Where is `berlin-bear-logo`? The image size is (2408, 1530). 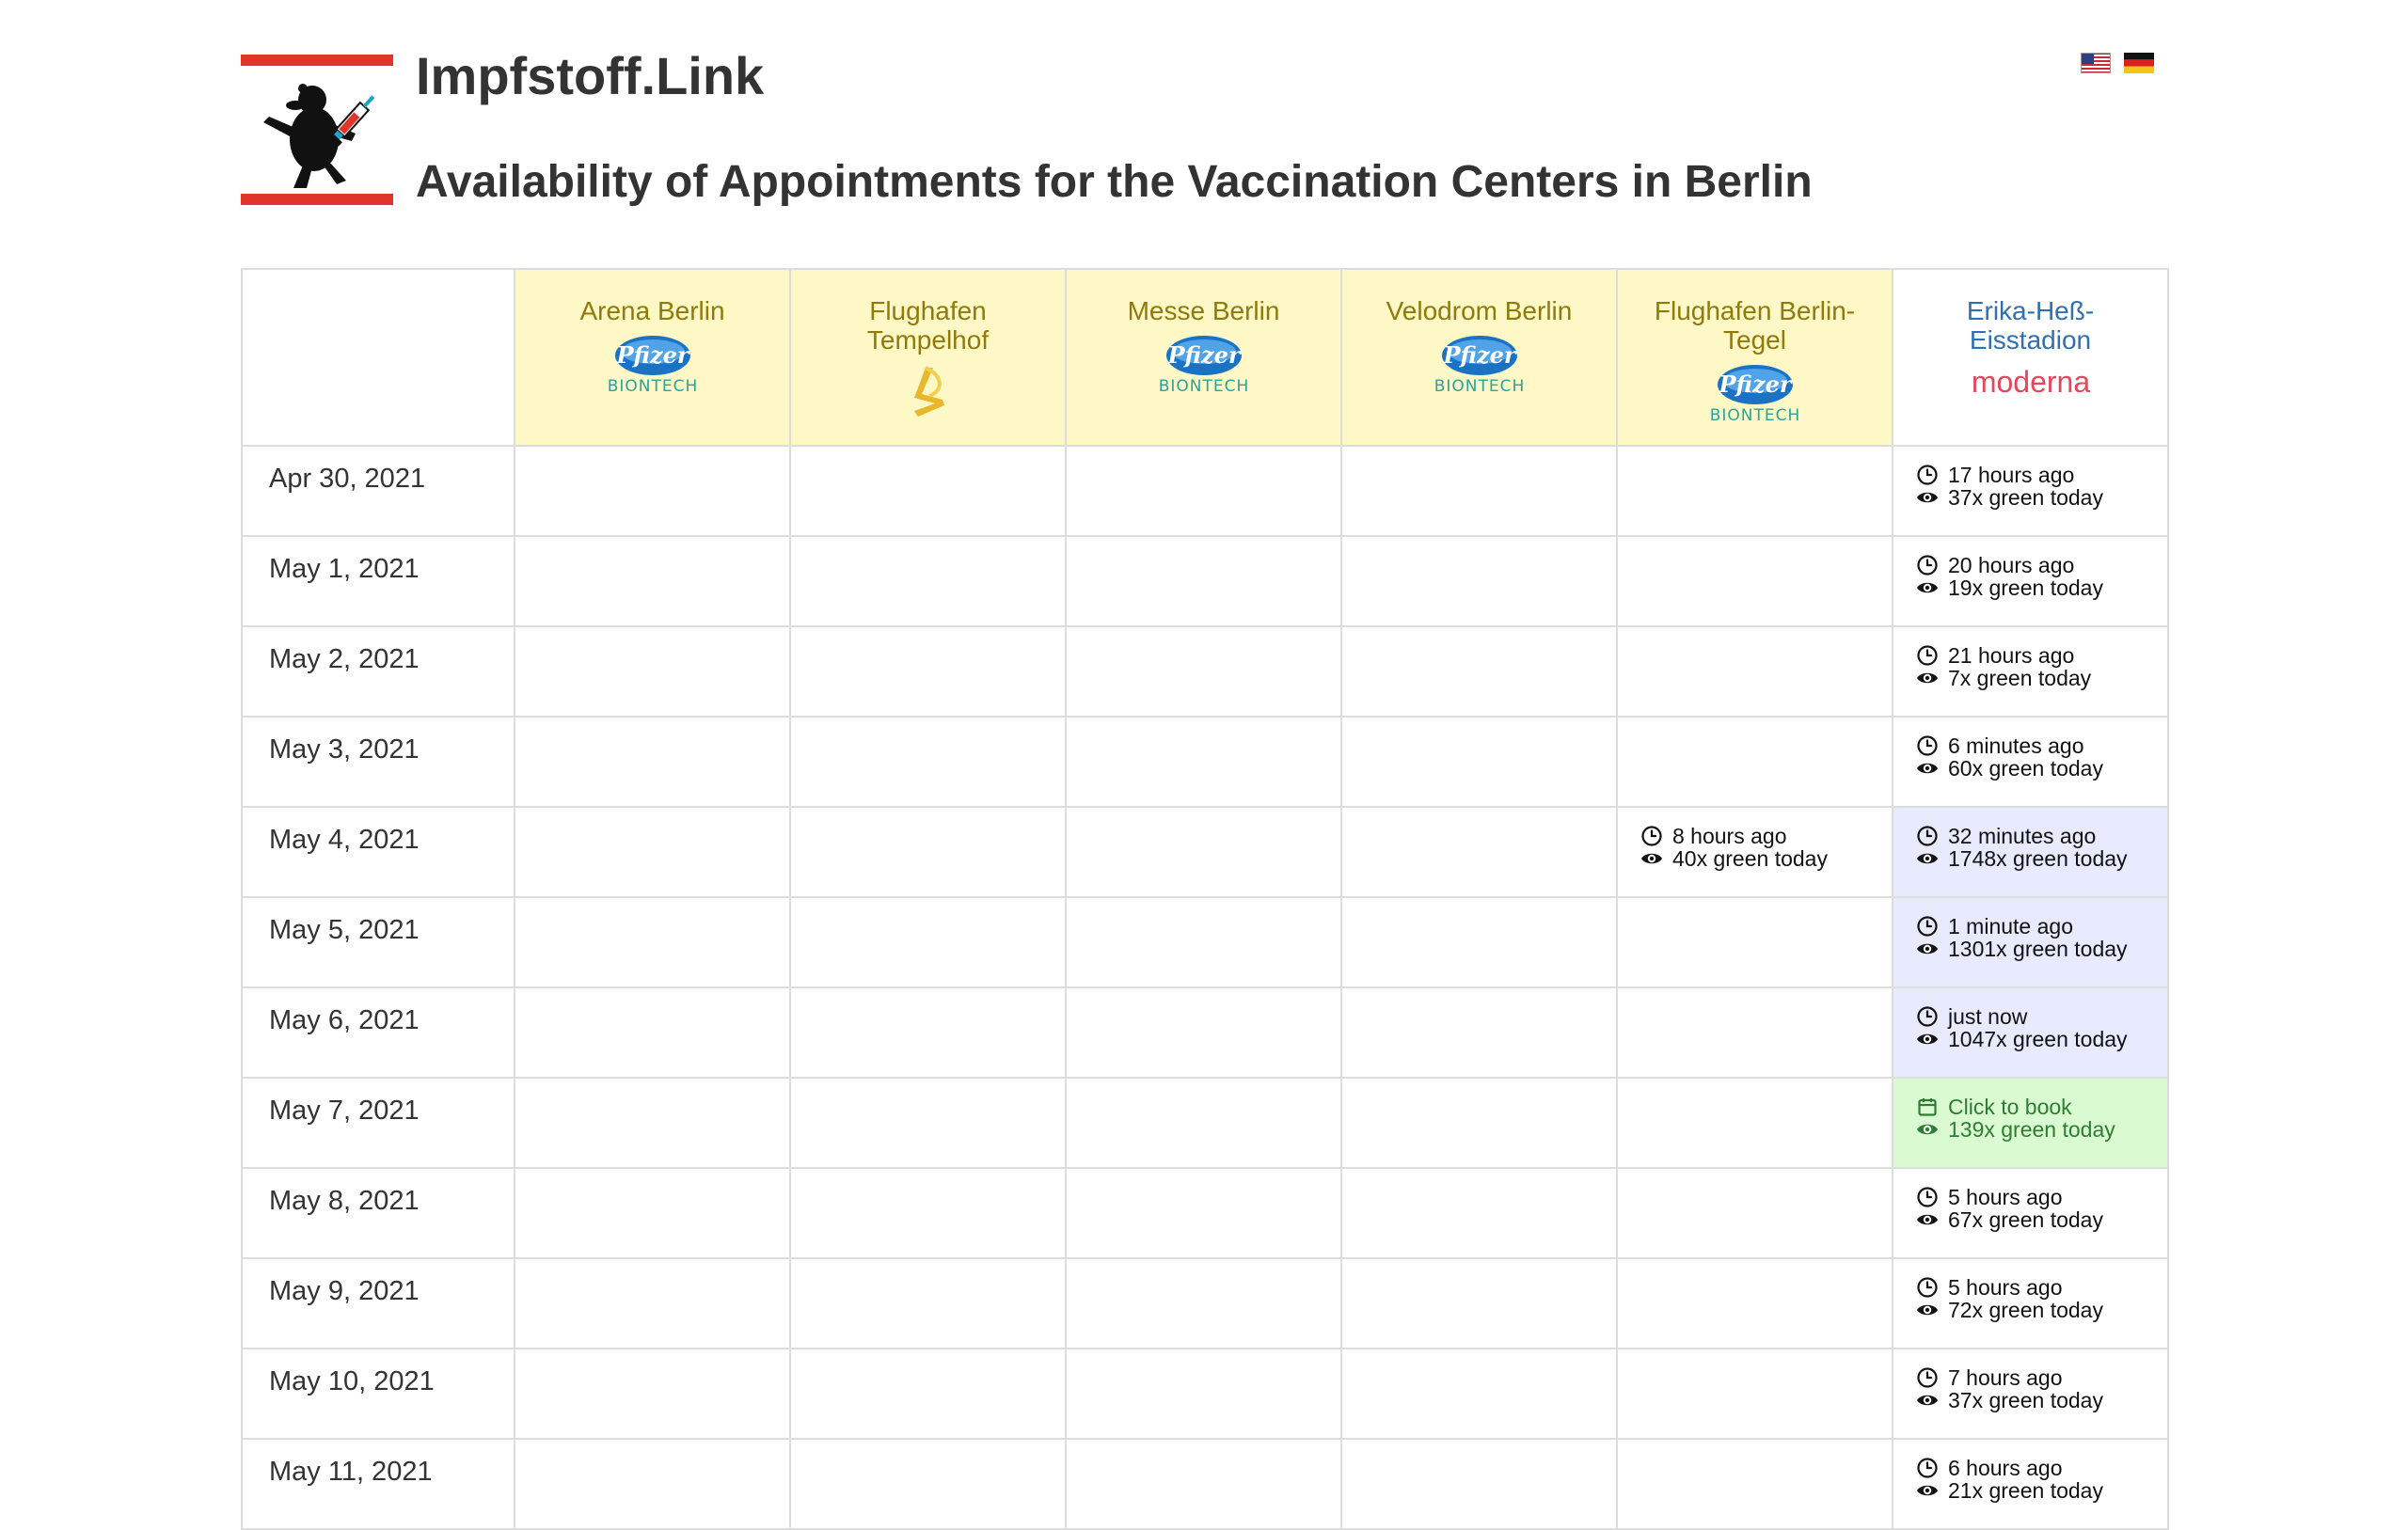
berlin-bear-logo is located at coordinates (317, 130).